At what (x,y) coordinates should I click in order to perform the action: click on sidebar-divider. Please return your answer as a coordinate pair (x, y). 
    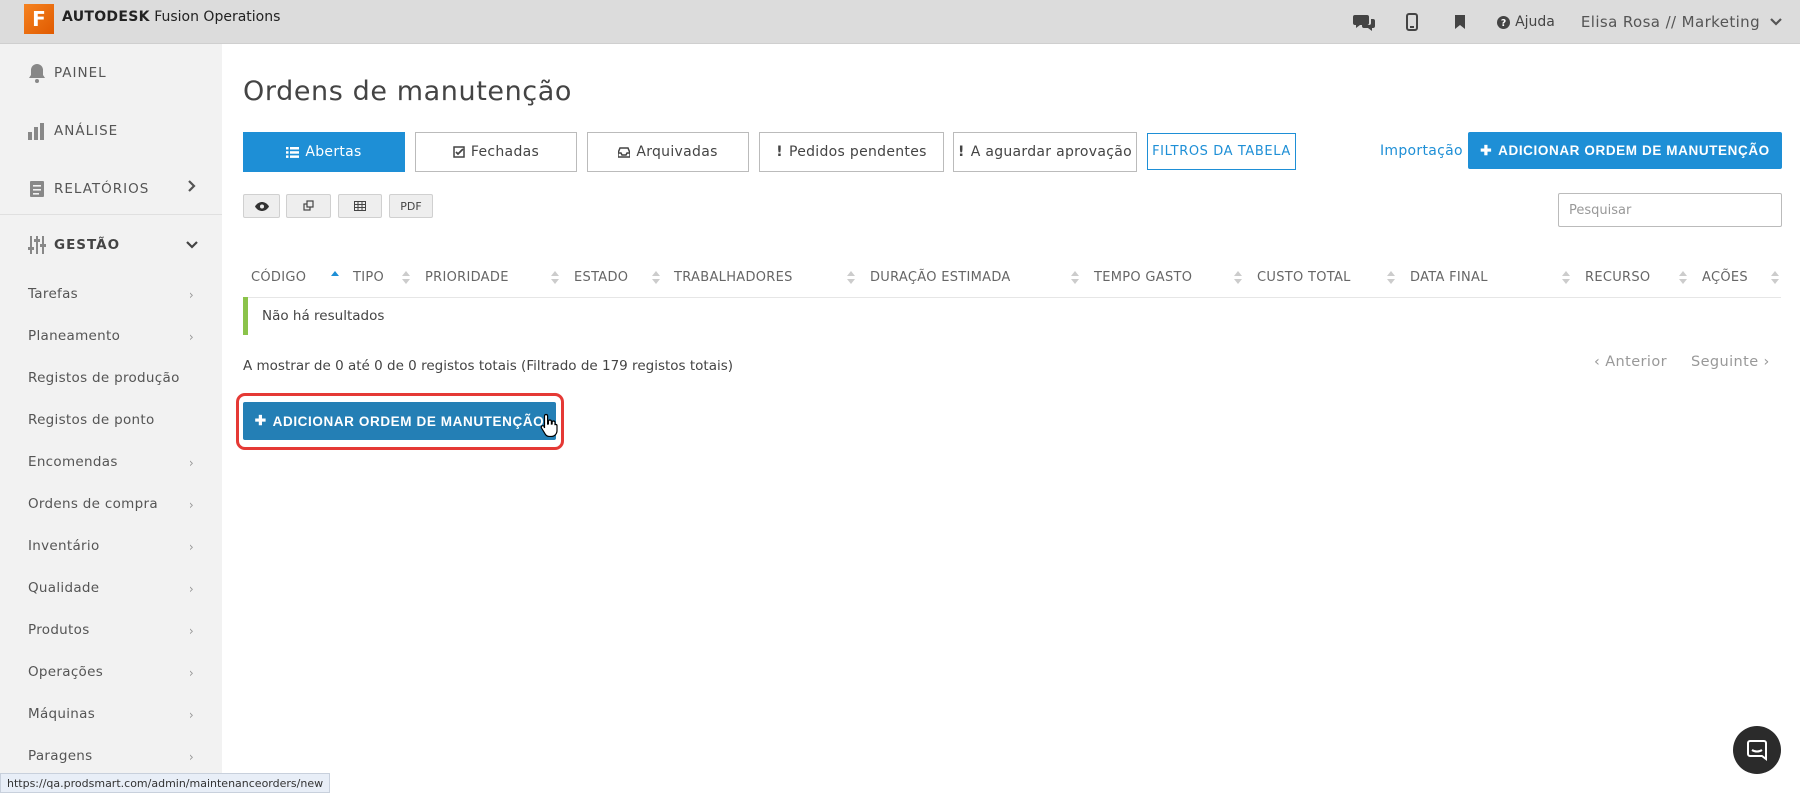
    Looking at the image, I should click on (111, 214).